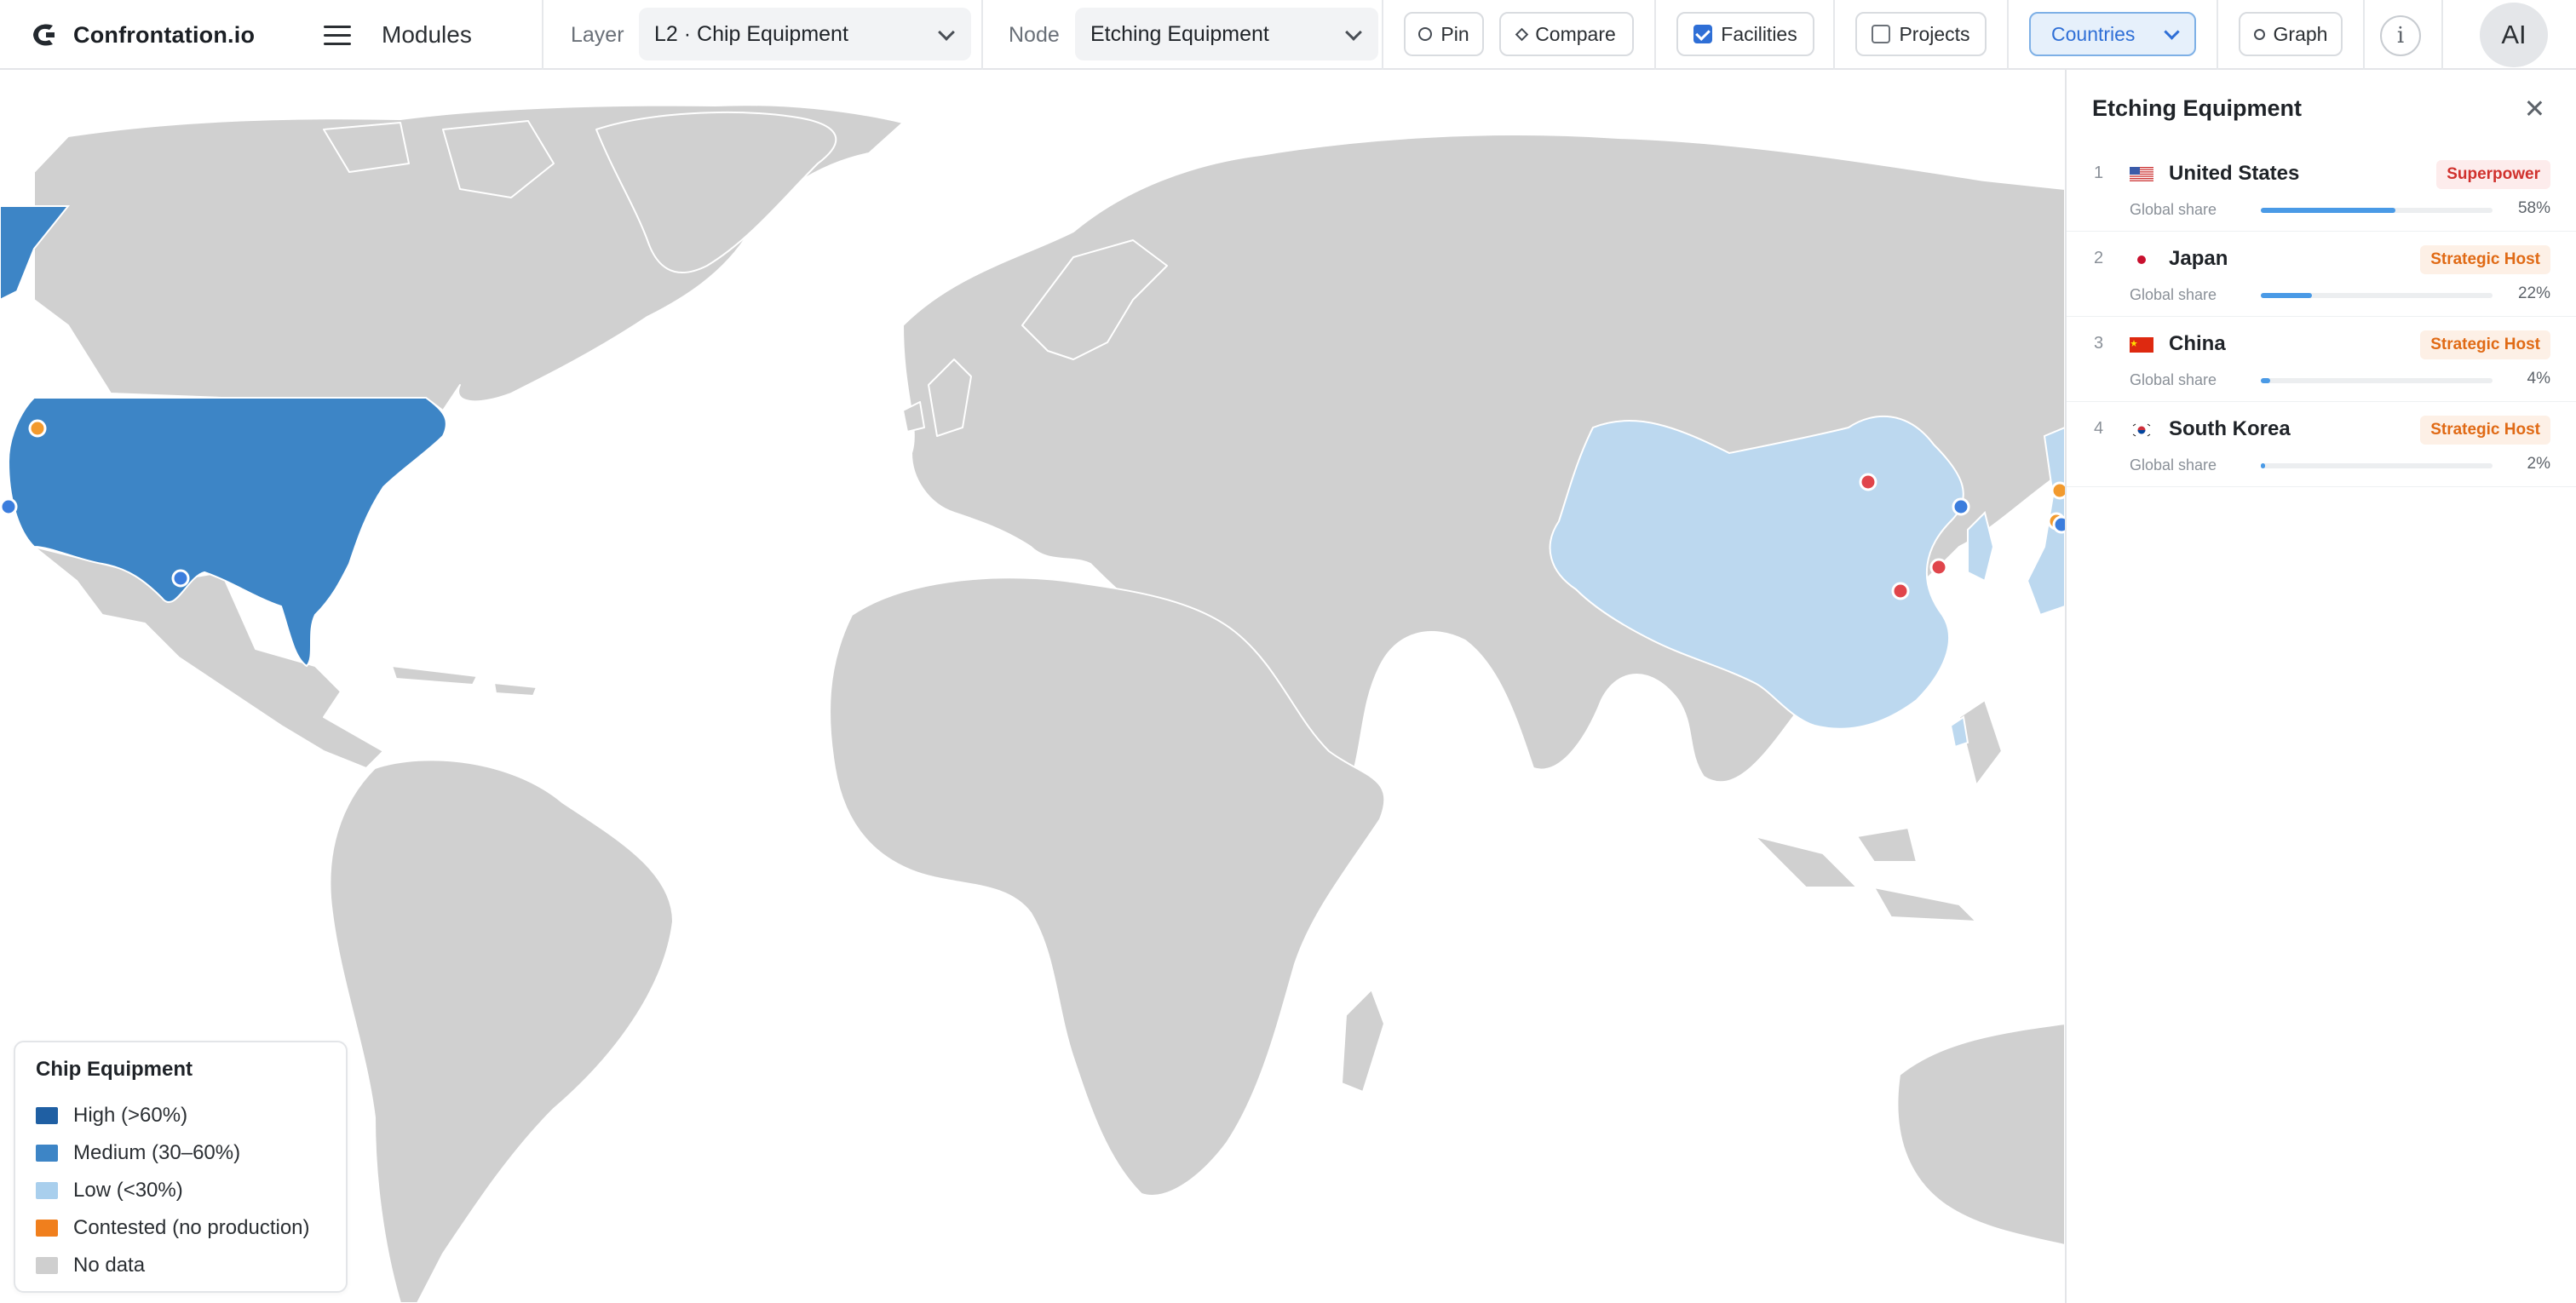 The image size is (2576, 1303). Describe the element at coordinates (1034, 34) in the screenshot. I see `node-label: Node` at that location.